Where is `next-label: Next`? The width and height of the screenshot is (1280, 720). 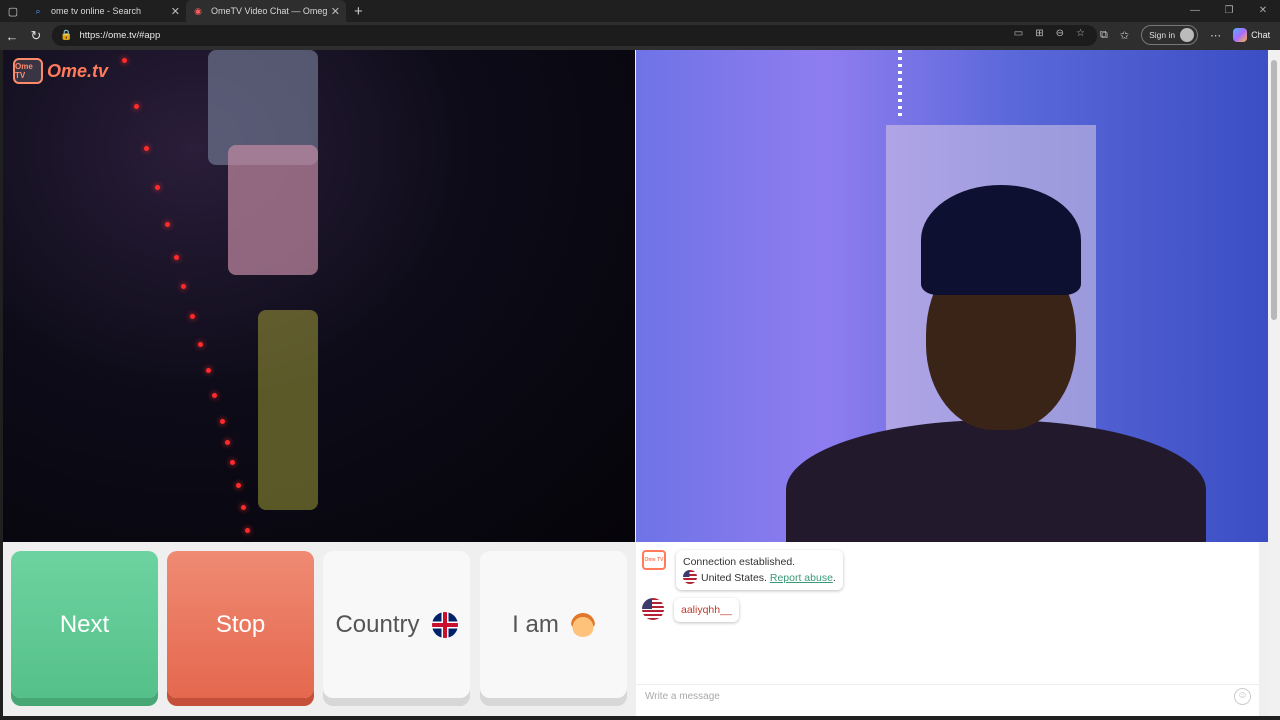 next-label: Next is located at coordinates (84, 624).